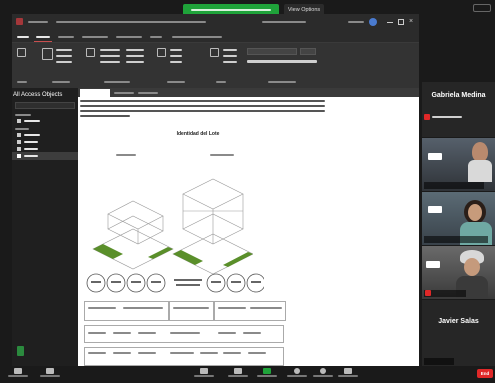 The width and height of the screenshot is (495, 383). Describe the element at coordinates (22, 82) in the screenshot. I see `views-group-label` at that location.